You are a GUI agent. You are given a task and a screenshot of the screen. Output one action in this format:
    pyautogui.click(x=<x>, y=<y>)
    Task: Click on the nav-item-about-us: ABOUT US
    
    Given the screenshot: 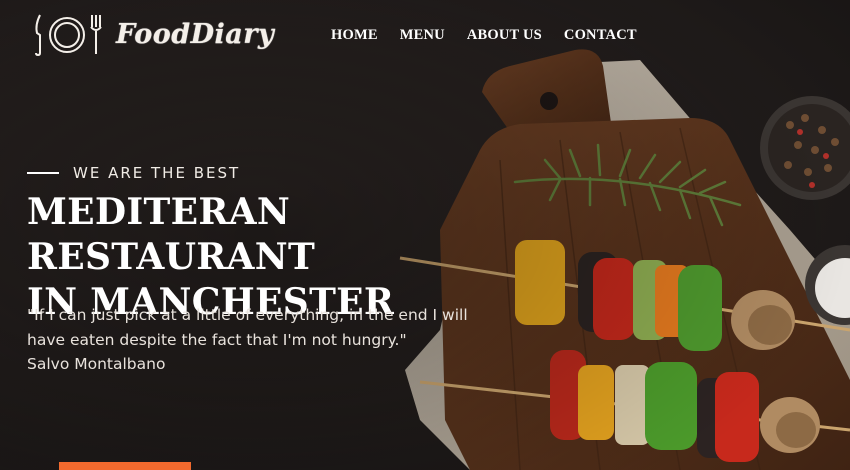 What is the action you would take?
    pyautogui.click(x=504, y=35)
    